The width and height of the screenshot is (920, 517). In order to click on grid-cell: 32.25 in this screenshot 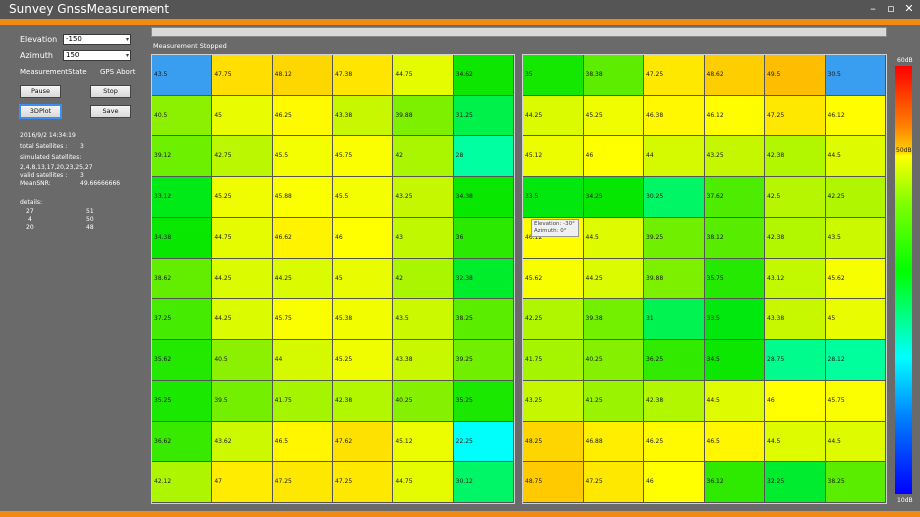, I will do `click(795, 482)`.